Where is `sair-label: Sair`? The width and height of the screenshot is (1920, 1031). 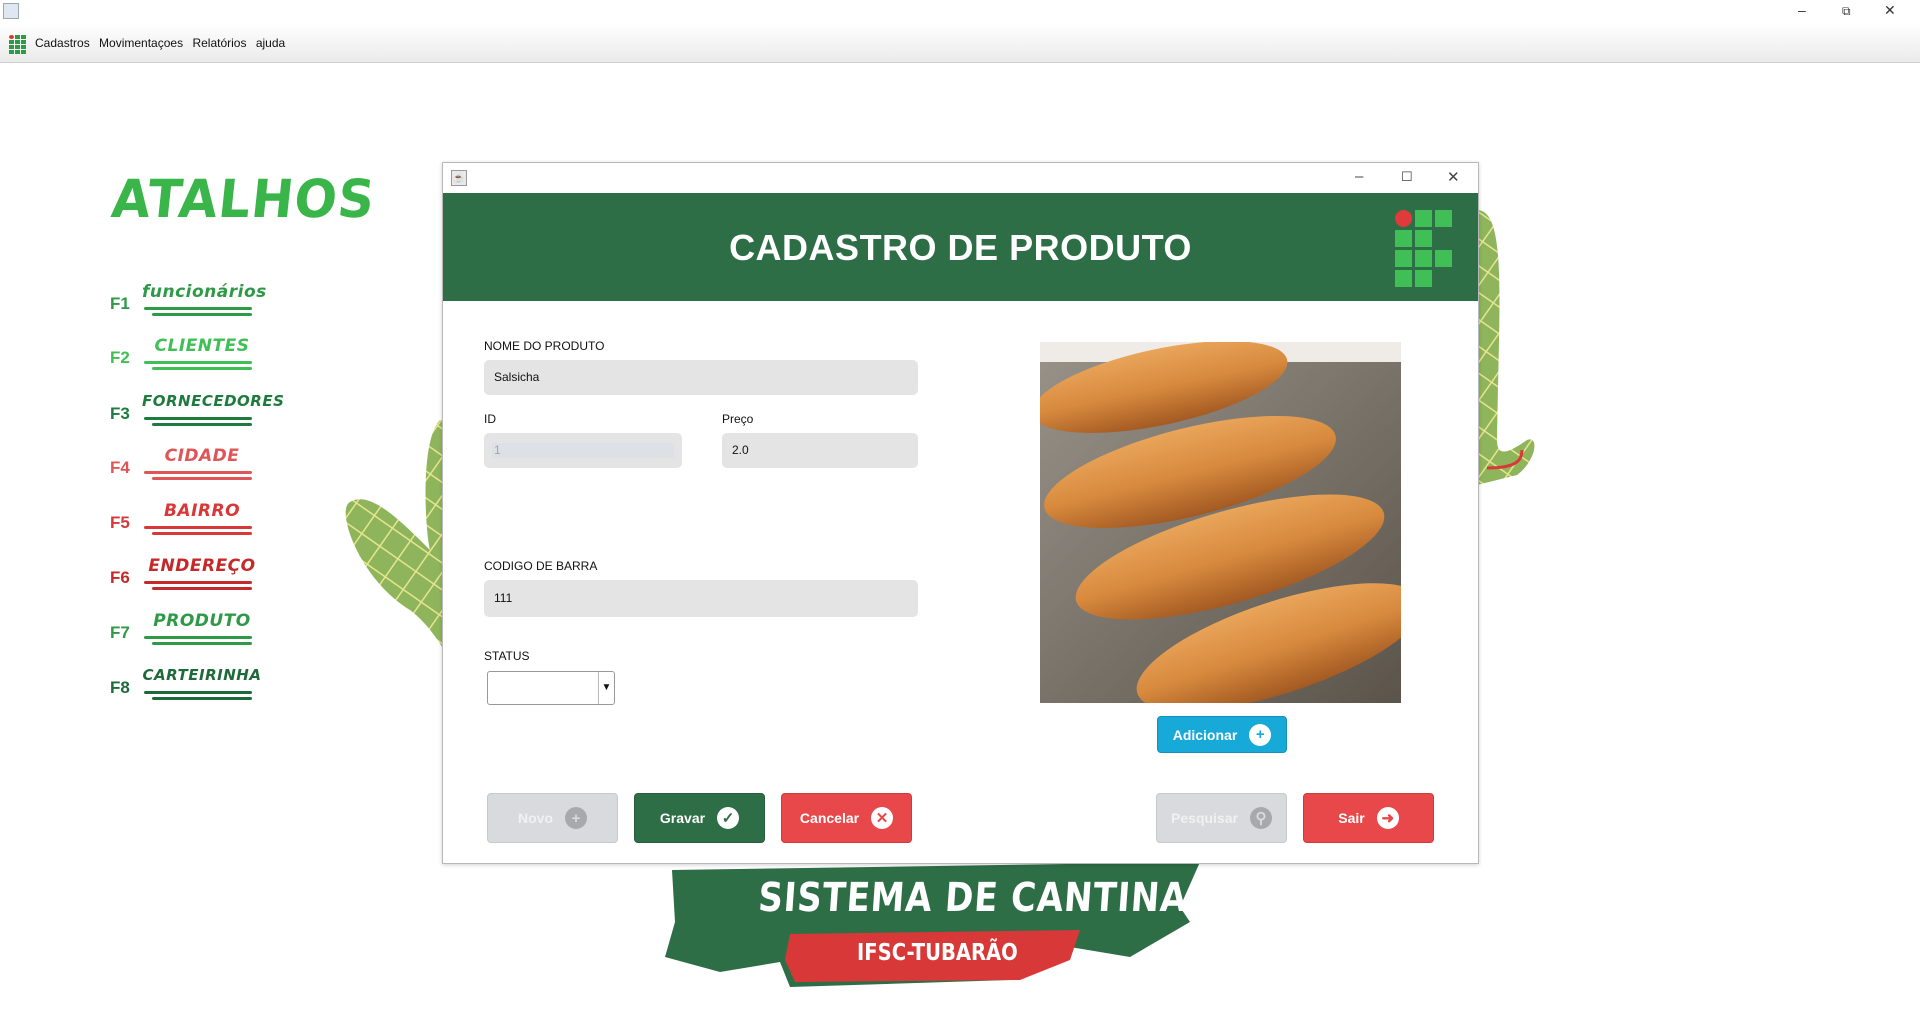 sair-label: Sair is located at coordinates (1351, 818).